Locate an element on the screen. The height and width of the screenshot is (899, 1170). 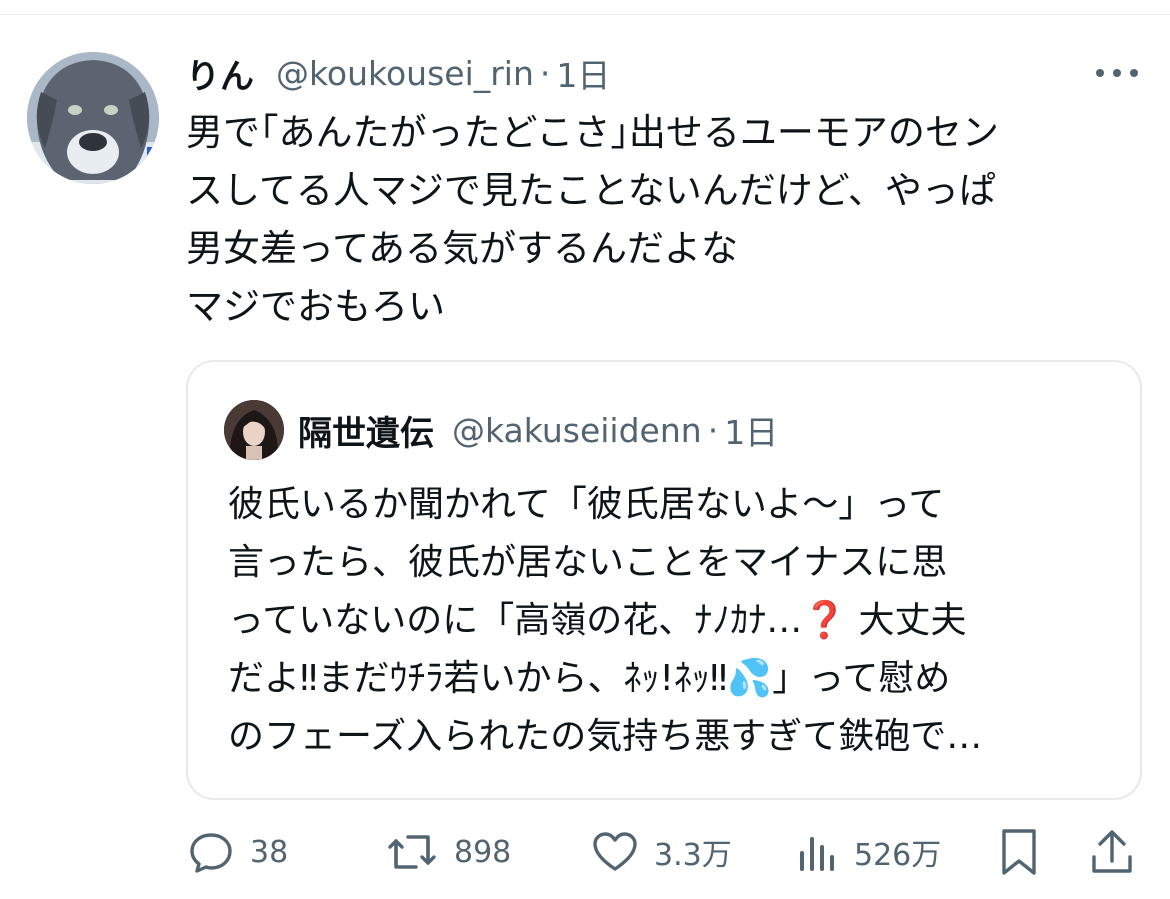
tweet-text-line: マジでおもろい is located at coordinates (315, 306).